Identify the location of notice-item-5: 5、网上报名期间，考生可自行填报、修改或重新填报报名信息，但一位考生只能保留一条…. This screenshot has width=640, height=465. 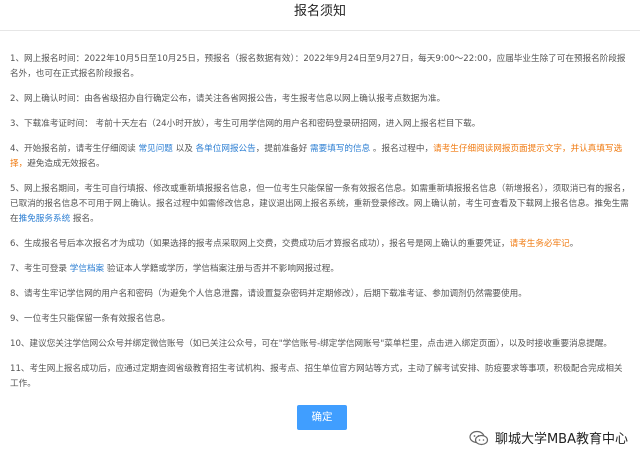
(320, 204).